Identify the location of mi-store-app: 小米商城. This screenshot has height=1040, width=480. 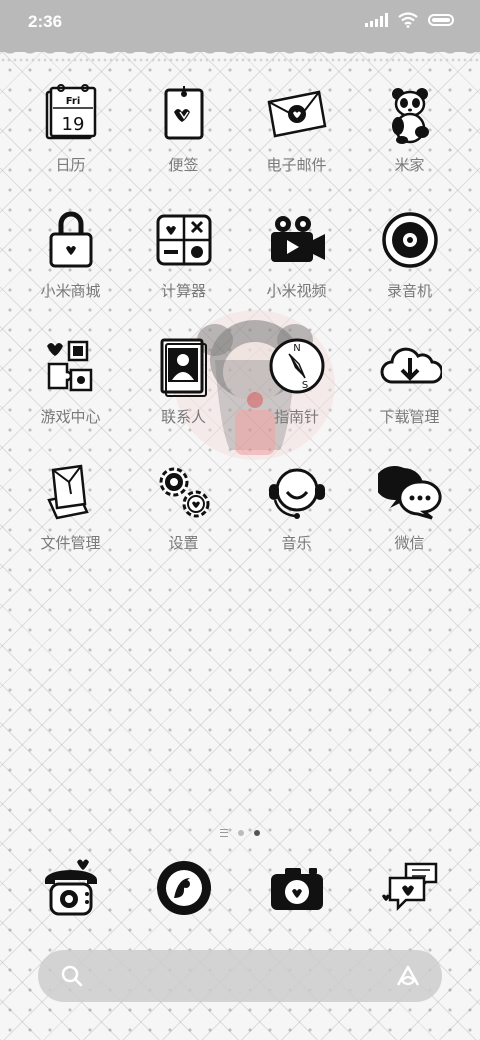
(70, 261).